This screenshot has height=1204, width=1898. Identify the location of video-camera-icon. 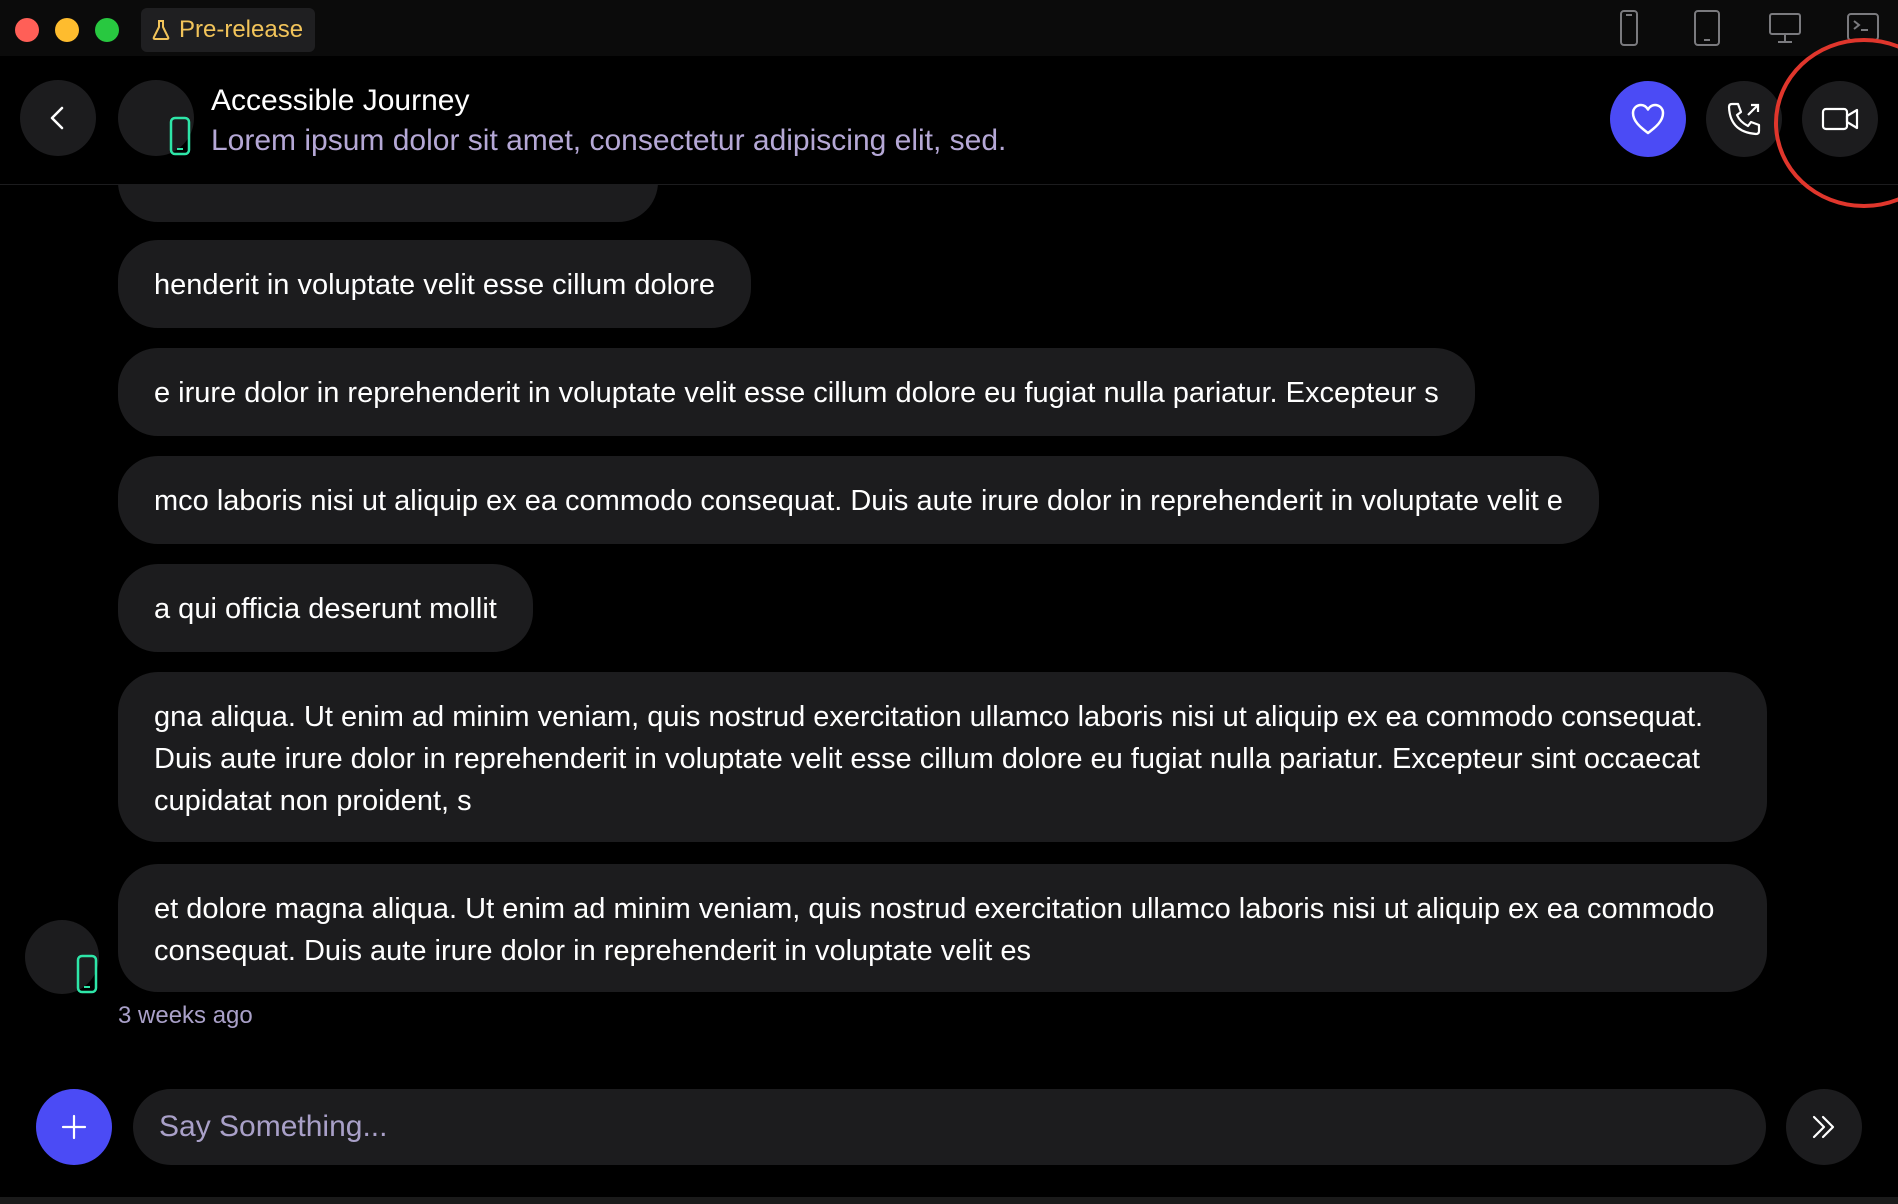
(1840, 119).